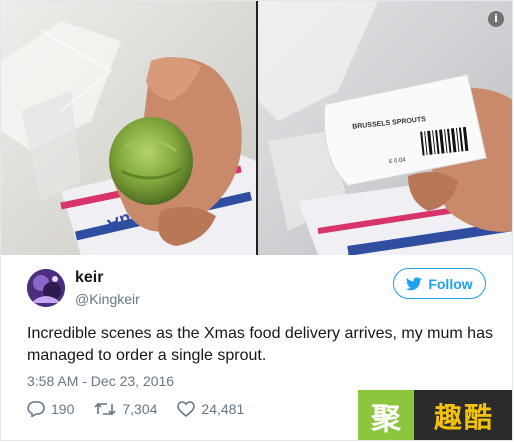  Describe the element at coordinates (46, 288) in the screenshot. I see `avatar` at that location.